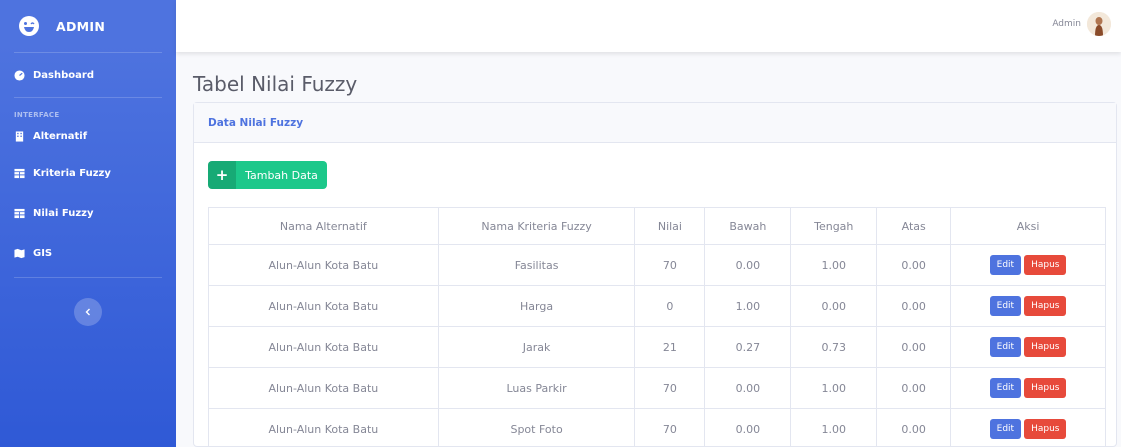 The image size is (1121, 447). Describe the element at coordinates (748, 347) in the screenshot. I see `cell-lower: 0.27` at that location.